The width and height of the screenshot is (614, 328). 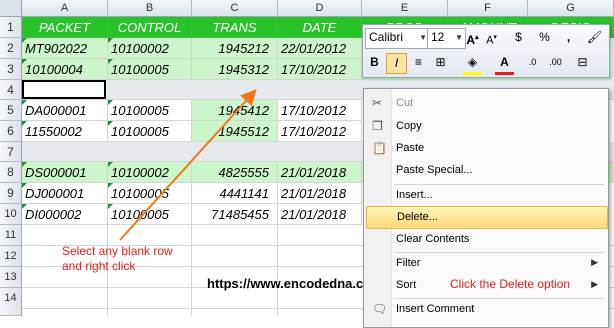 What do you see at coordinates (504, 64) in the screenshot?
I see `font-color-button: A` at bounding box center [504, 64].